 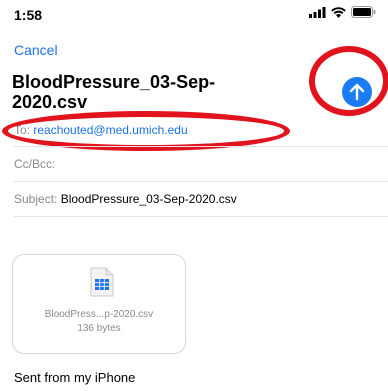 I want to click on cancel-button: Cancel, so click(x=36, y=50).